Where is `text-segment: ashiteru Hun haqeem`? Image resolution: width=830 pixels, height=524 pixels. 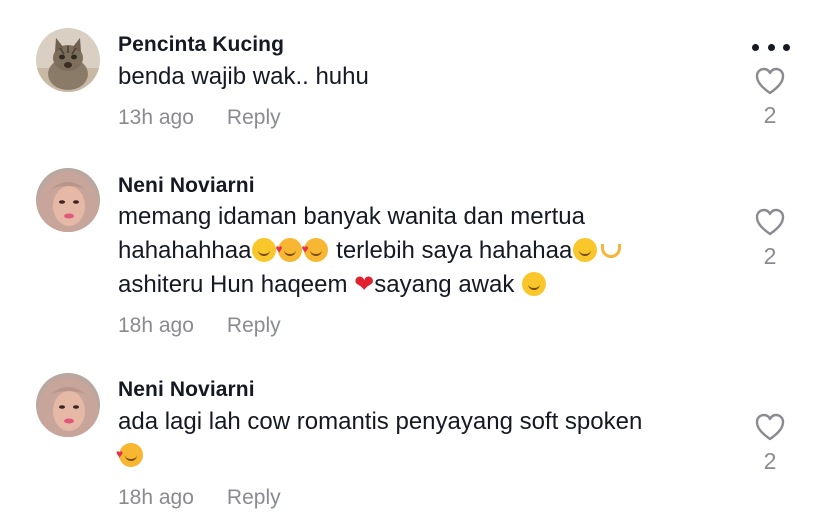 text-segment: ashiteru Hun haqeem is located at coordinates (236, 284).